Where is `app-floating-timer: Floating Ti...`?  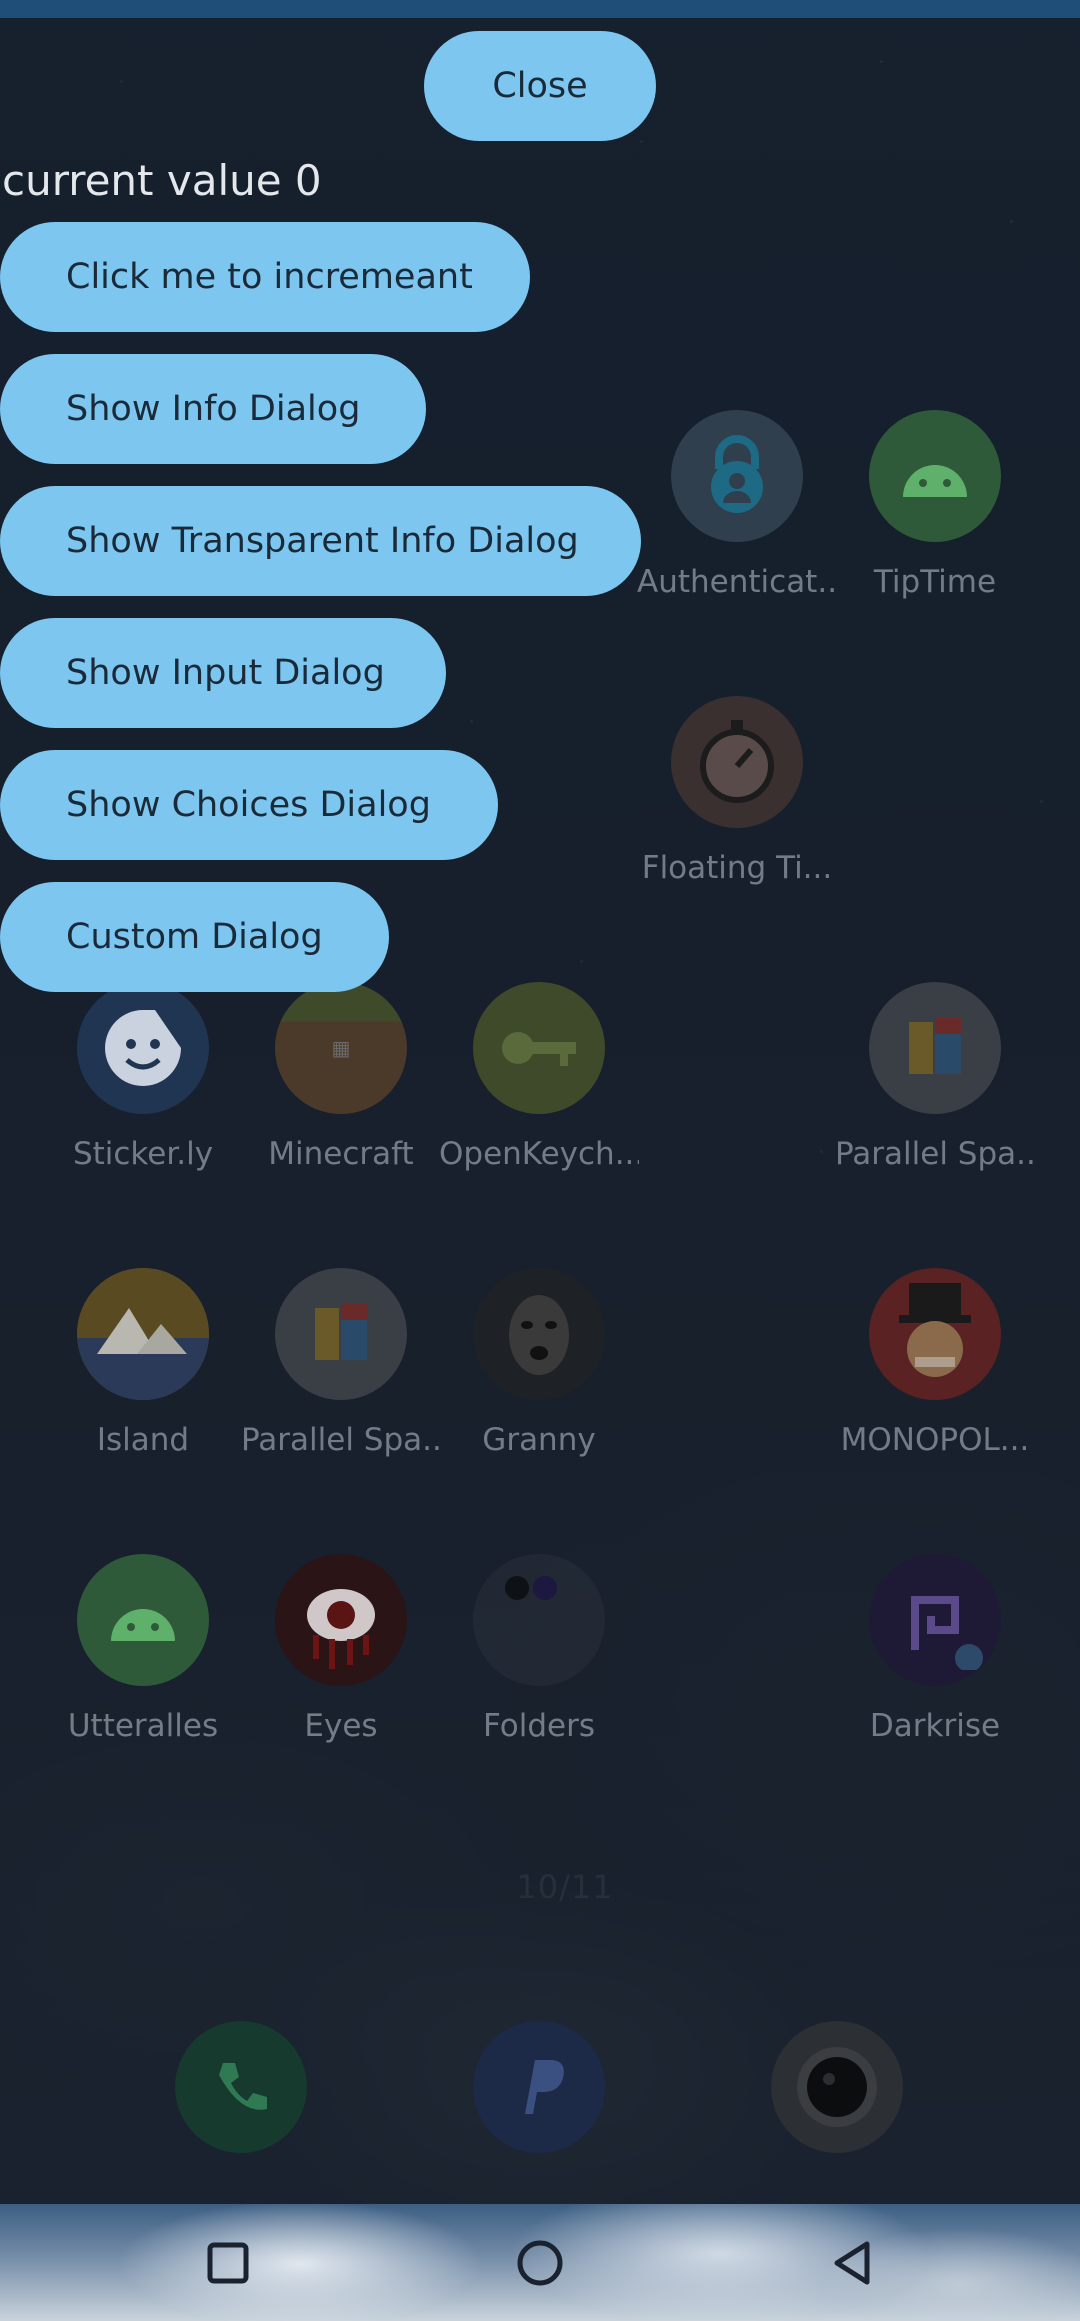 app-floating-timer: Floating Ti... is located at coordinates (737, 791).